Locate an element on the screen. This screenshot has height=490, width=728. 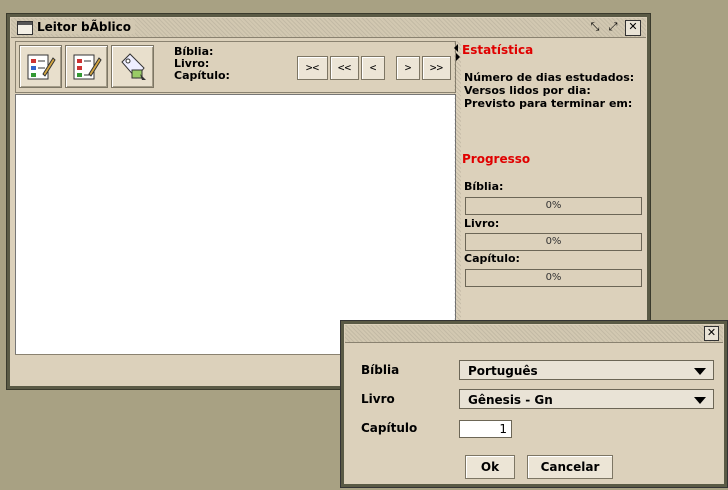
window-title: Leitor bÃ­blico is located at coordinates (86, 27).